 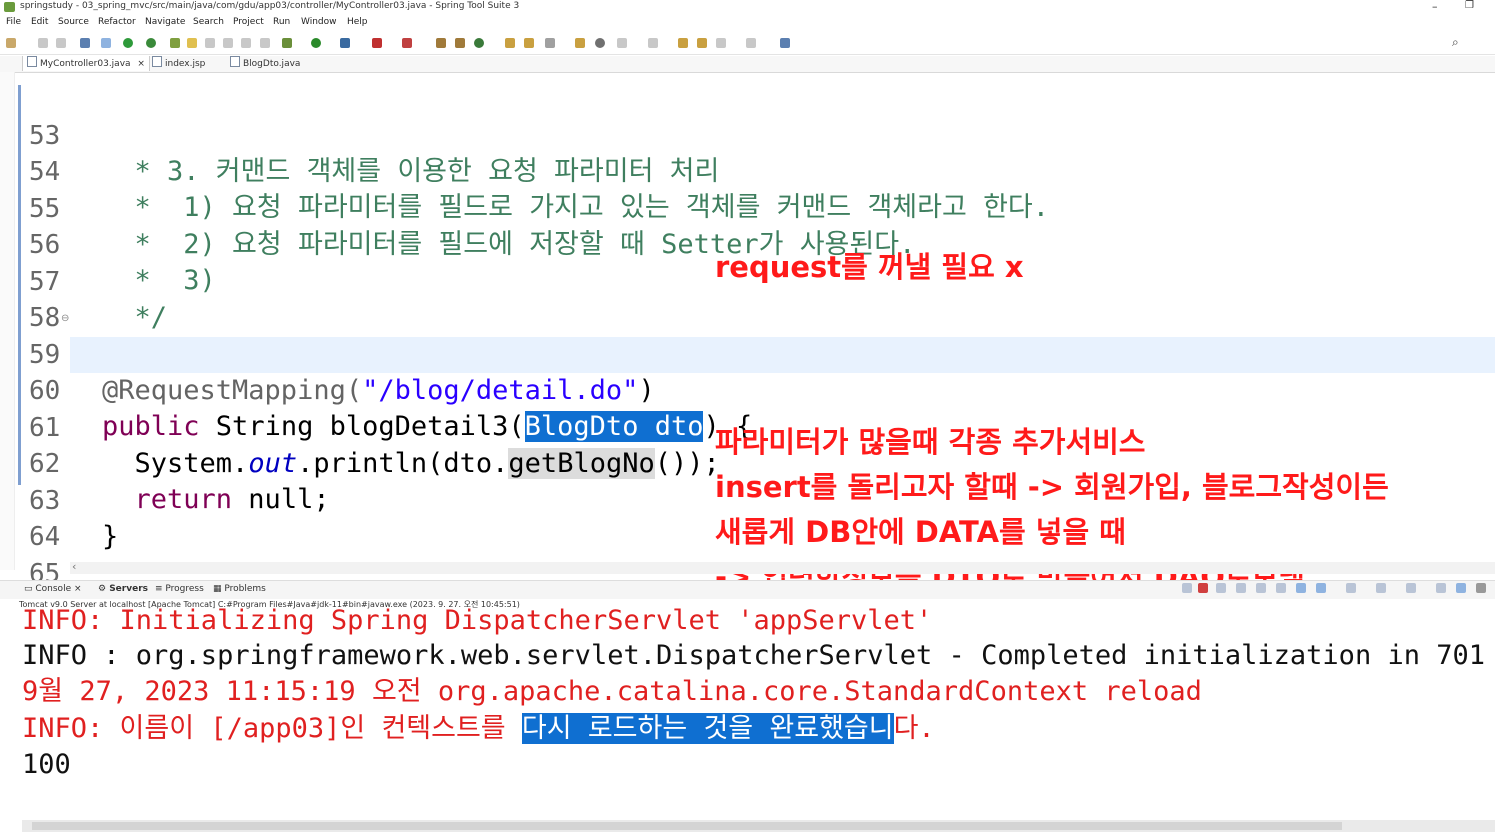 I want to click on code-line: 65, so click(x=54, y=554).